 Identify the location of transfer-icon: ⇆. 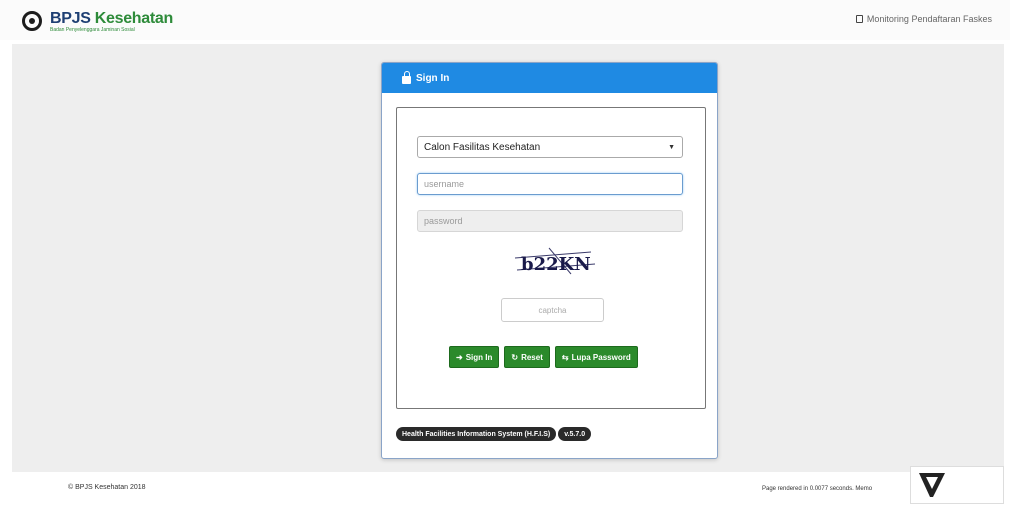
(565, 357).